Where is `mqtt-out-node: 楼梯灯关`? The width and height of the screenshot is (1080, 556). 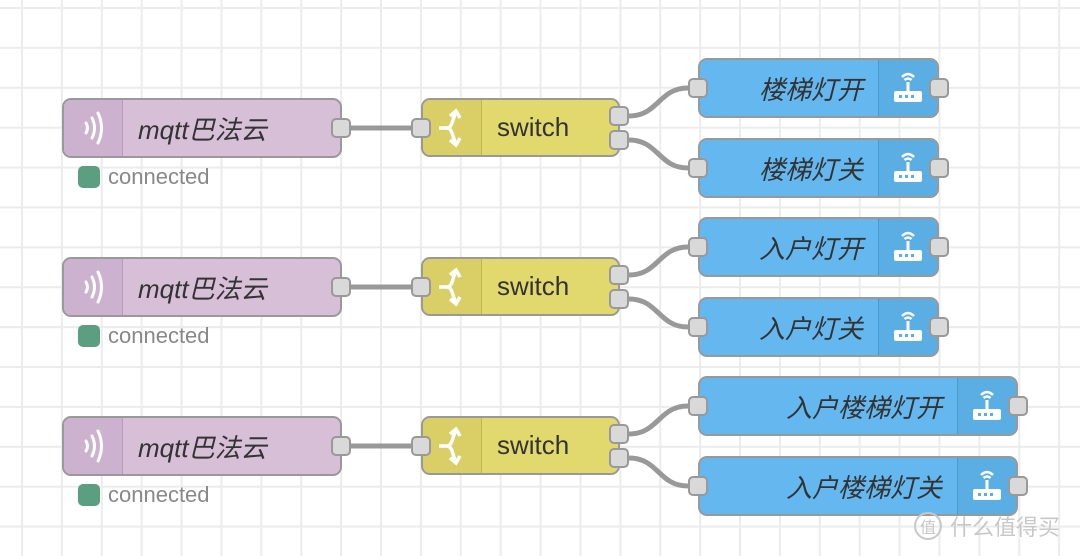 mqtt-out-node: 楼梯灯关 is located at coordinates (818, 168).